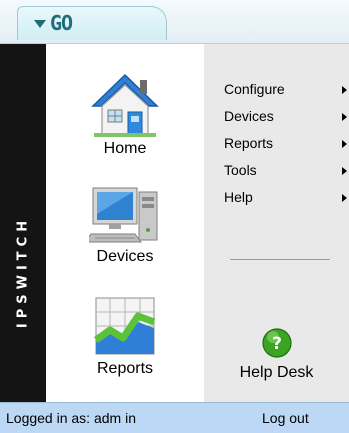 This screenshot has width=349, height=433. I want to click on nav-label-reports: Reports, so click(125, 368).